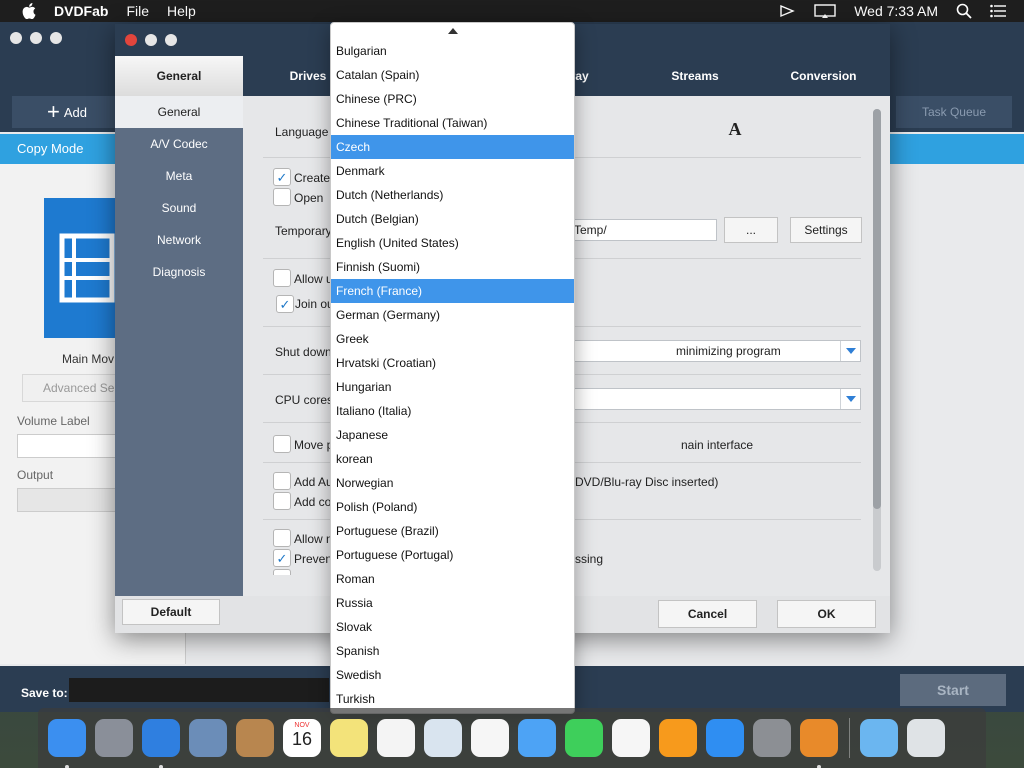  I want to click on zoom-window-button, so click(56, 38).